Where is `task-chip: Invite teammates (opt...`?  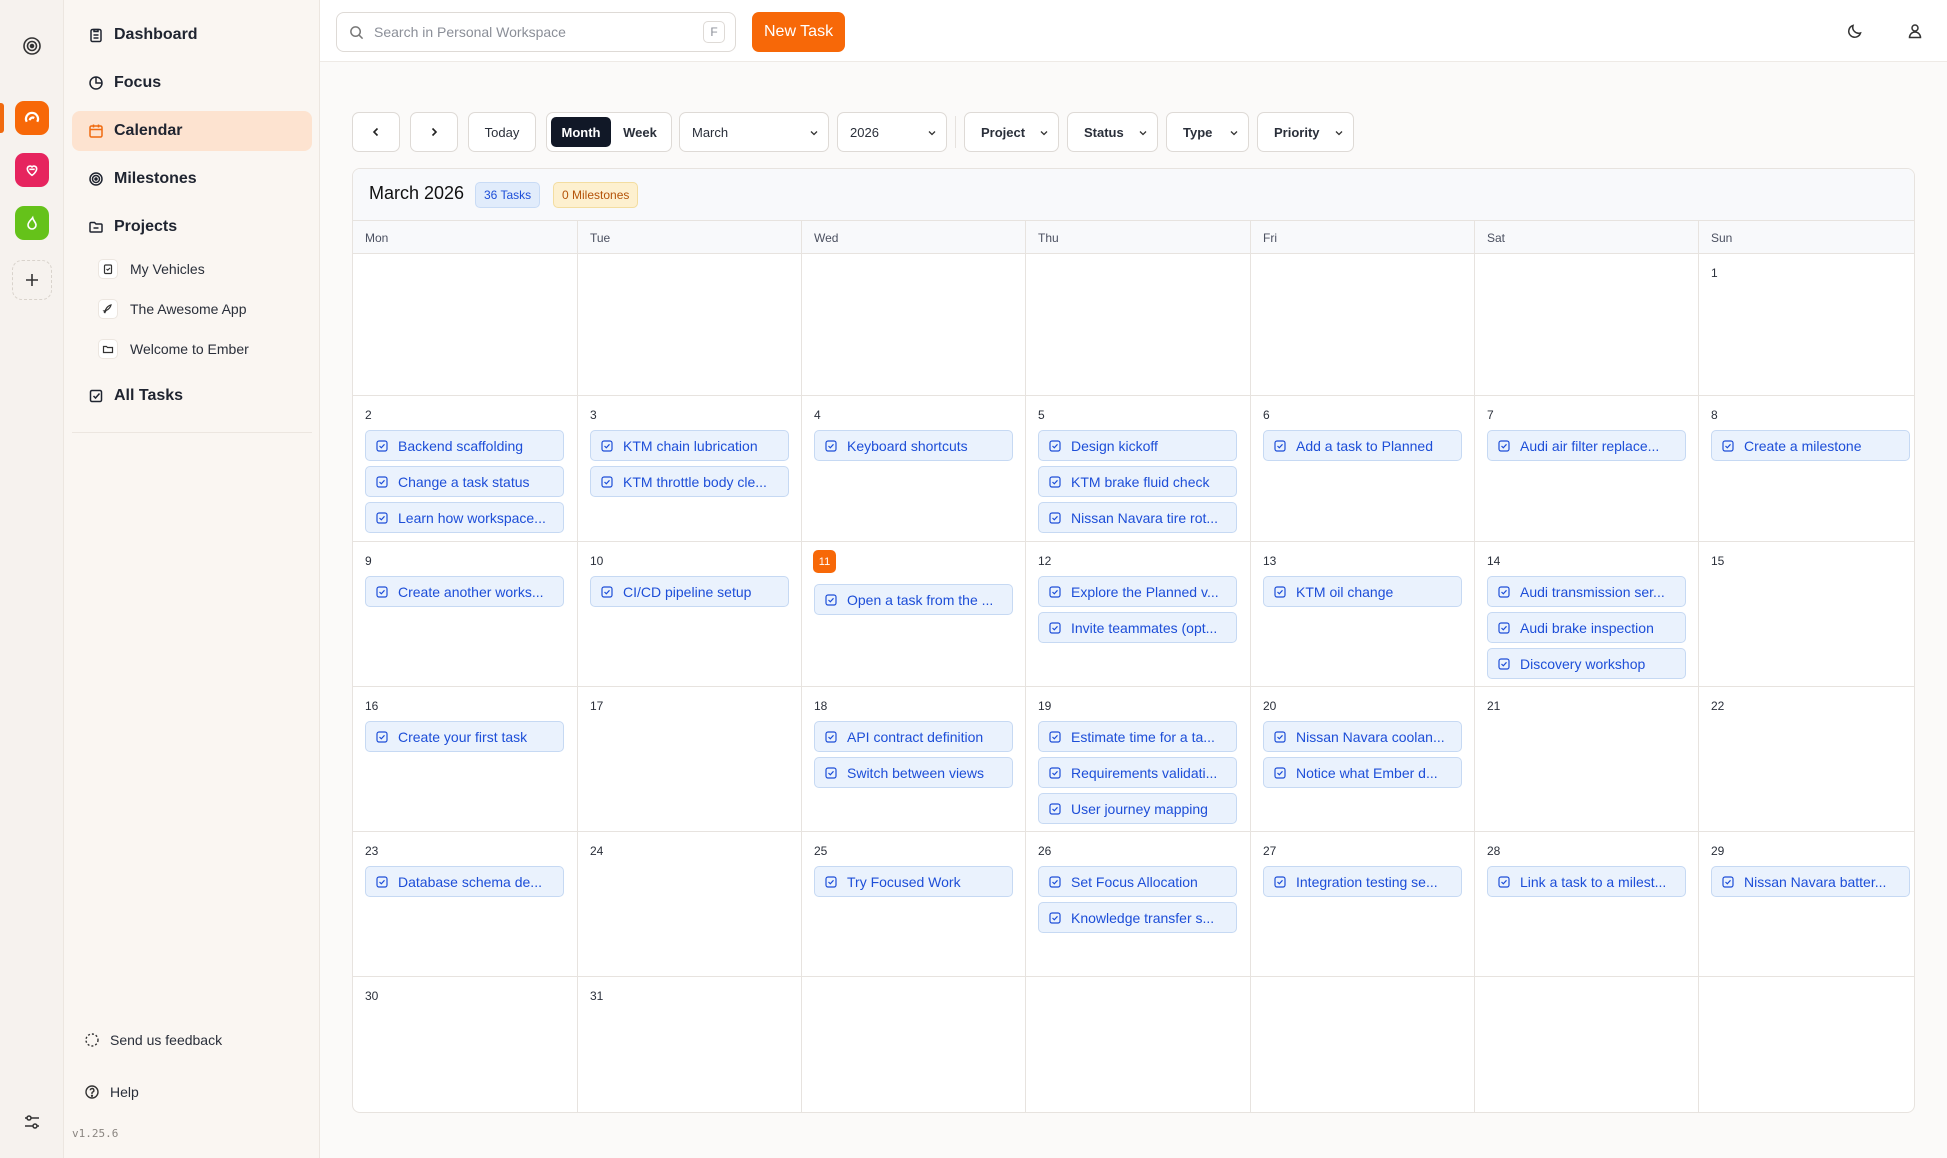 task-chip: Invite teammates (opt... is located at coordinates (1137, 627).